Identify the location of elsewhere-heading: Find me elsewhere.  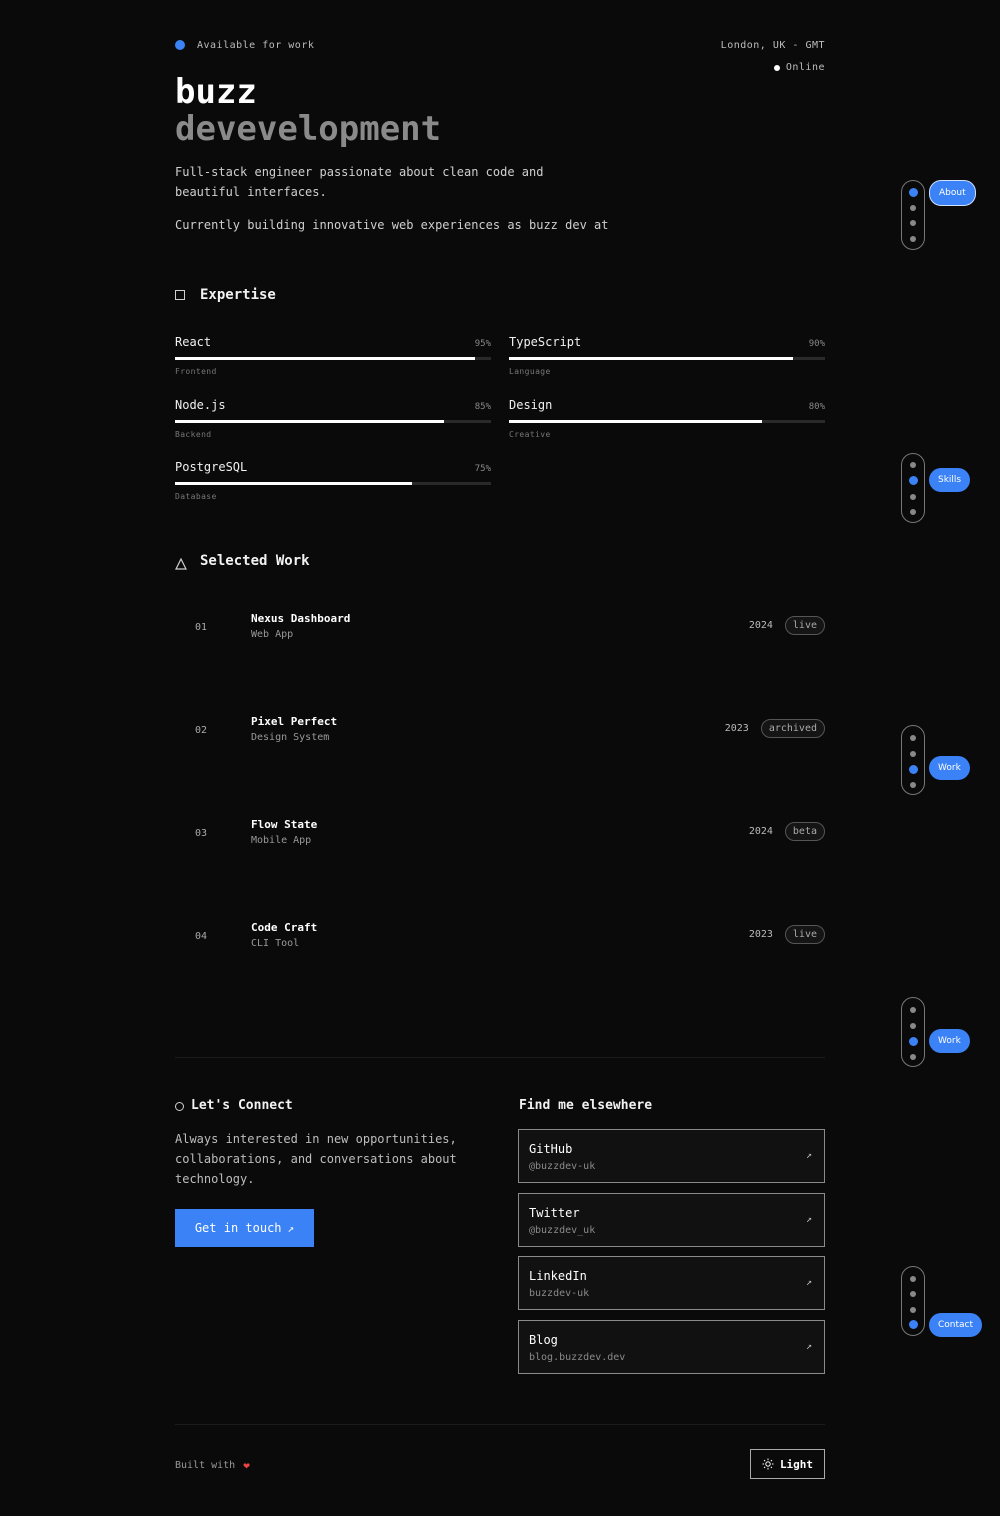
(586, 1105).